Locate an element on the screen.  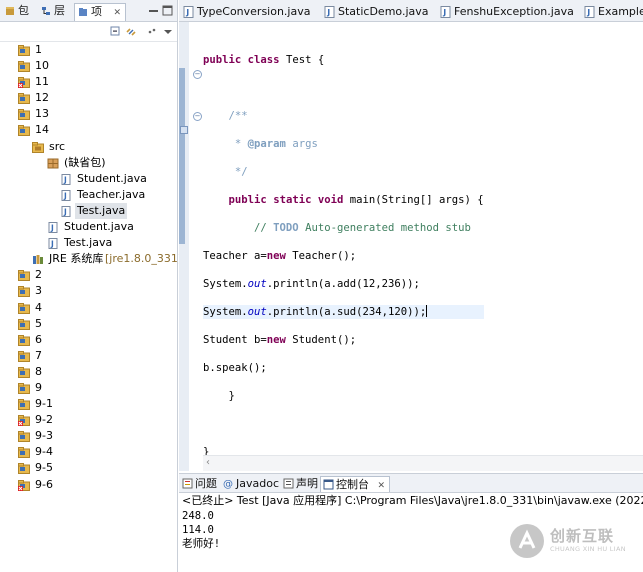
tree-item: 1 is located at coordinates (88, 50).